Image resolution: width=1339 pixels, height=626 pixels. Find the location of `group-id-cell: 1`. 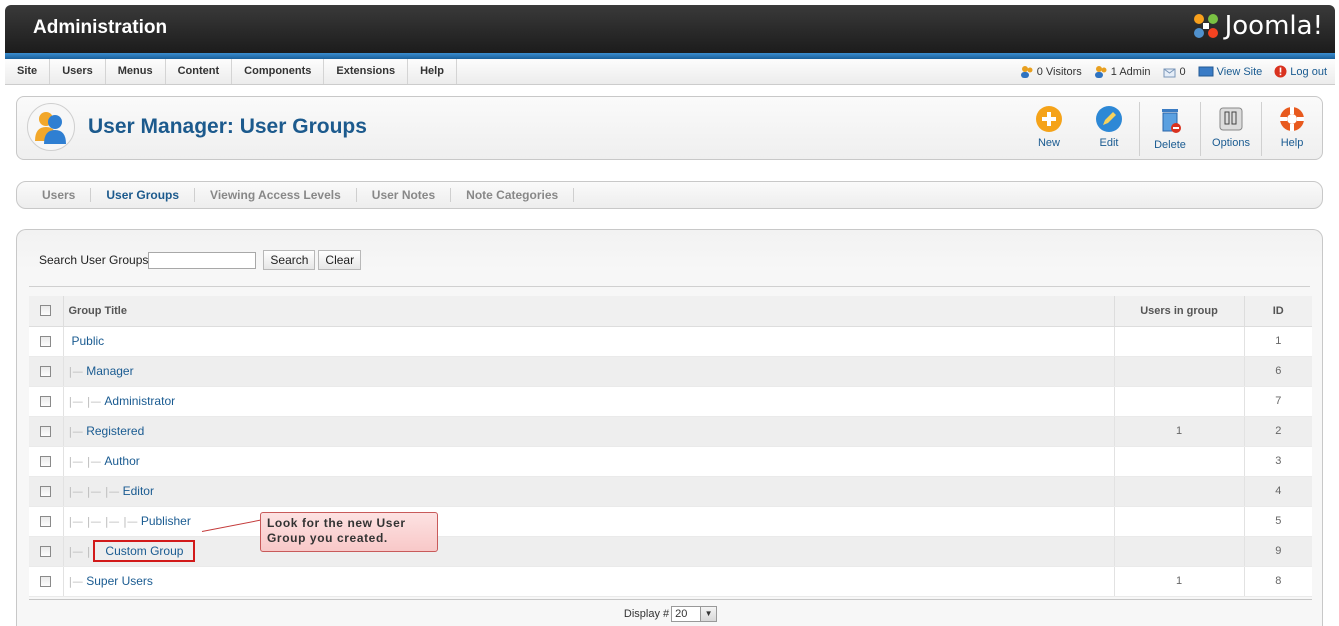

group-id-cell: 1 is located at coordinates (1278, 341).